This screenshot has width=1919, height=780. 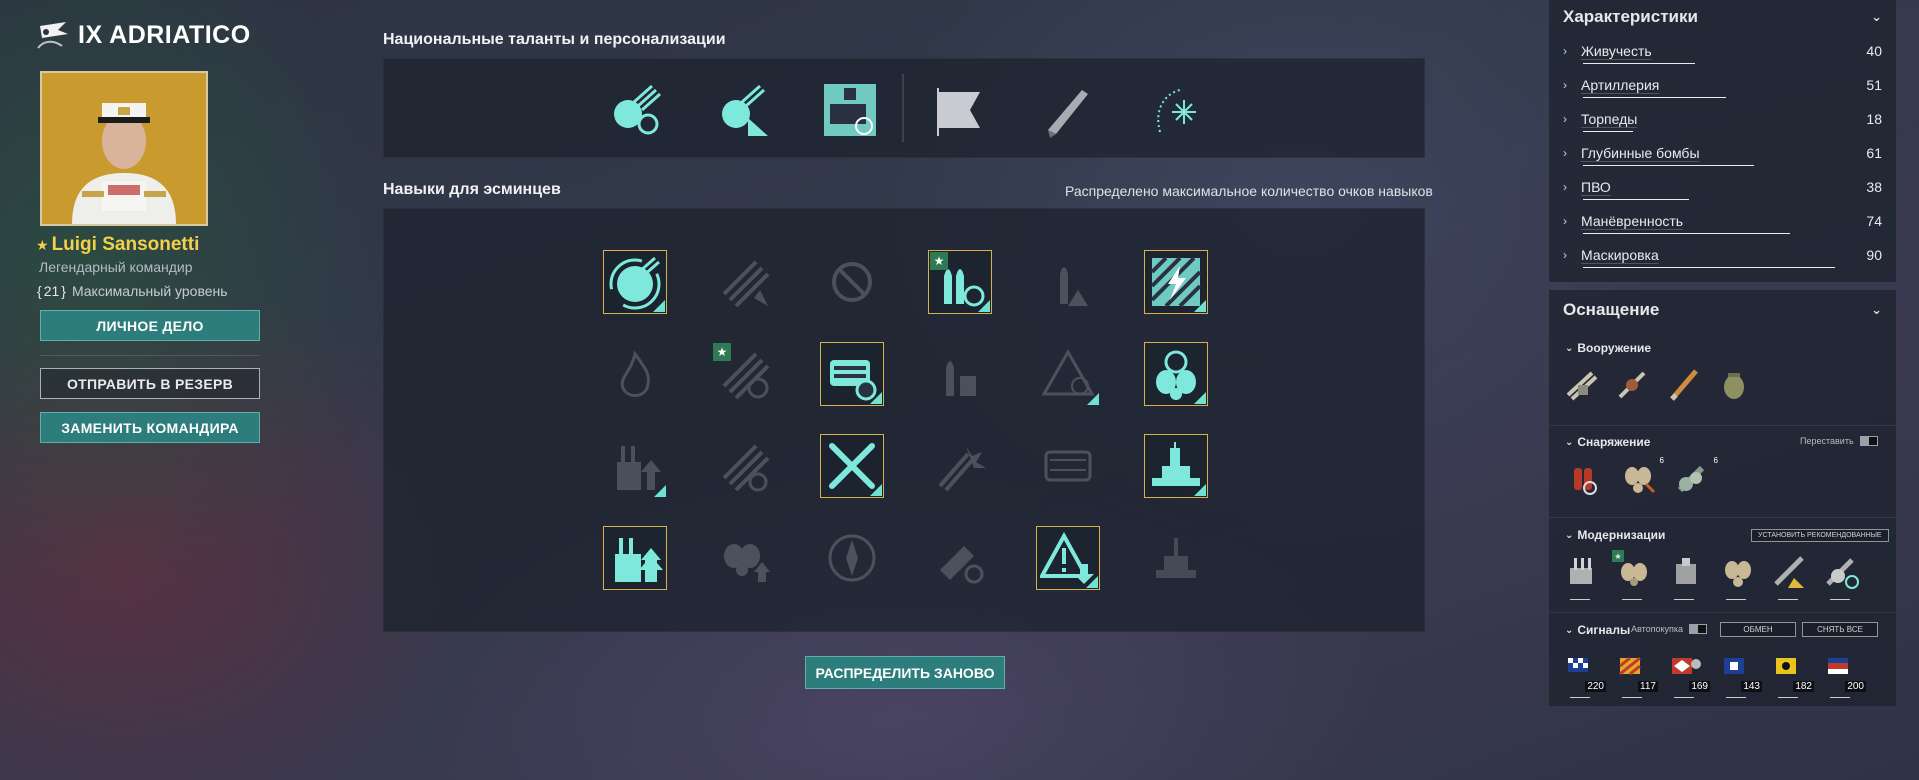 I want to click on propeller-up-skill-icon, so click(x=744, y=558).